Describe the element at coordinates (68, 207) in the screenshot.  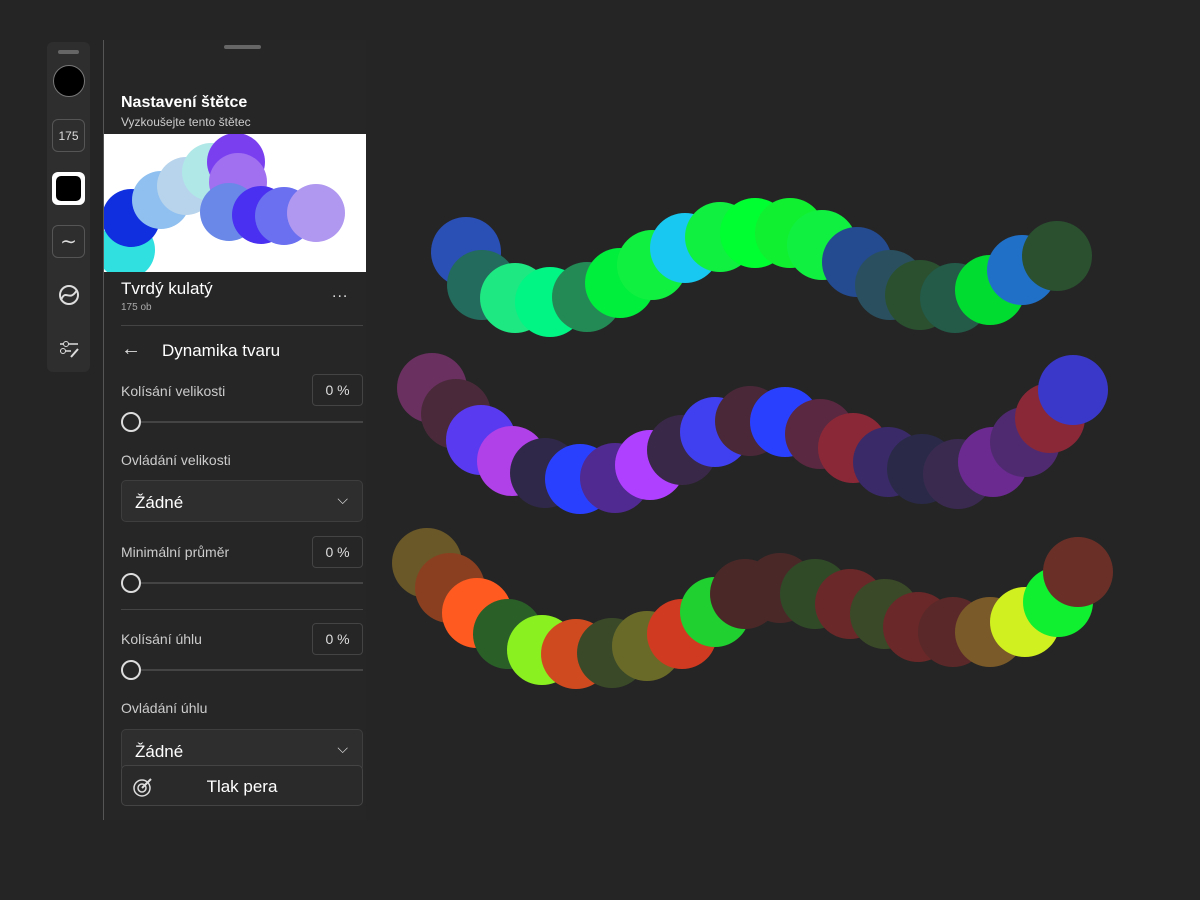
I see `tool-toolbar: 175 ∼` at that location.